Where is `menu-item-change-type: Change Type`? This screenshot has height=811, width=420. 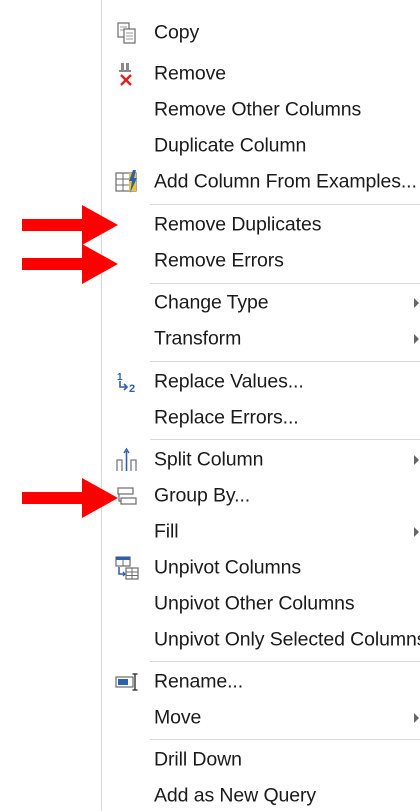
menu-item-change-type: Change Type is located at coordinates (261, 303).